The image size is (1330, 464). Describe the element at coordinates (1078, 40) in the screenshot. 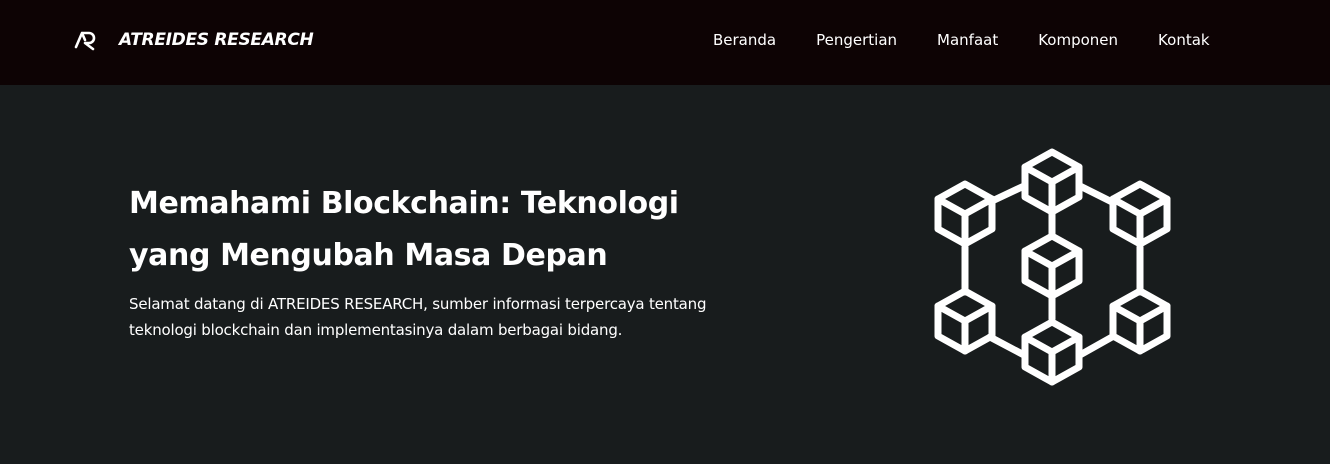

I see `nav-item-komponen: Komponen` at that location.